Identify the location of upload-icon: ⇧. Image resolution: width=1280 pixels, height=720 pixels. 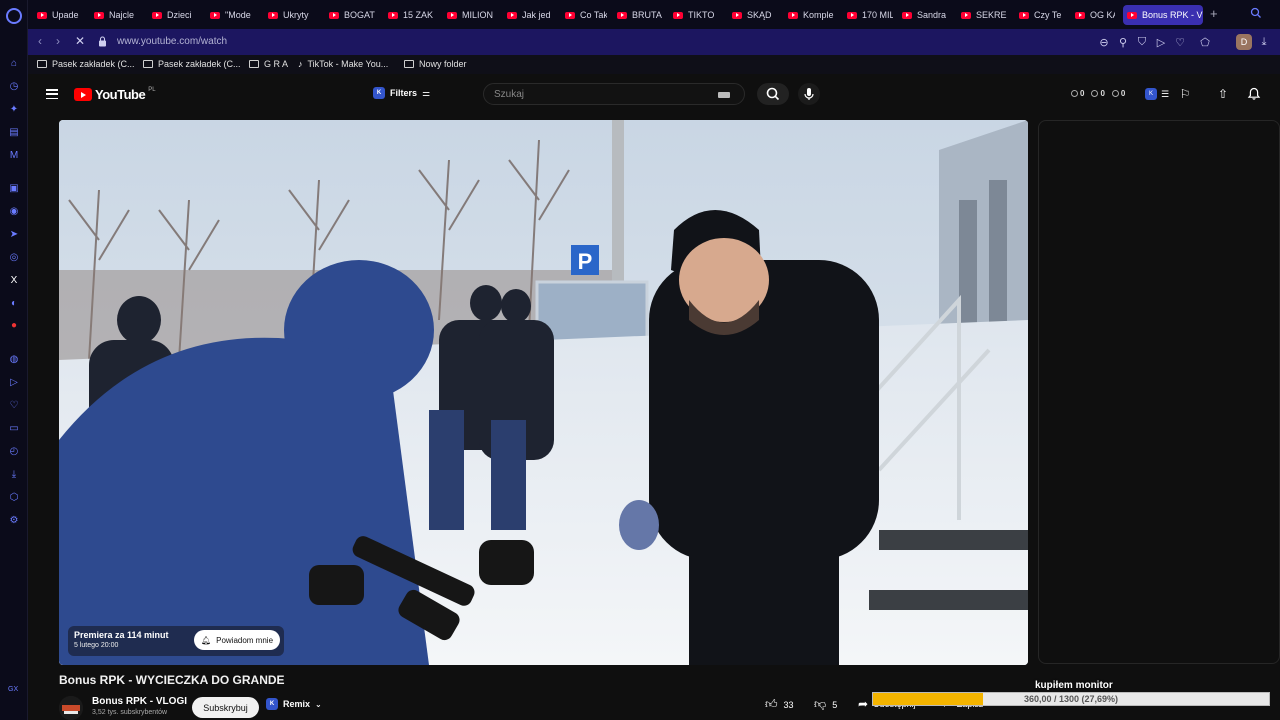
(1223, 94).